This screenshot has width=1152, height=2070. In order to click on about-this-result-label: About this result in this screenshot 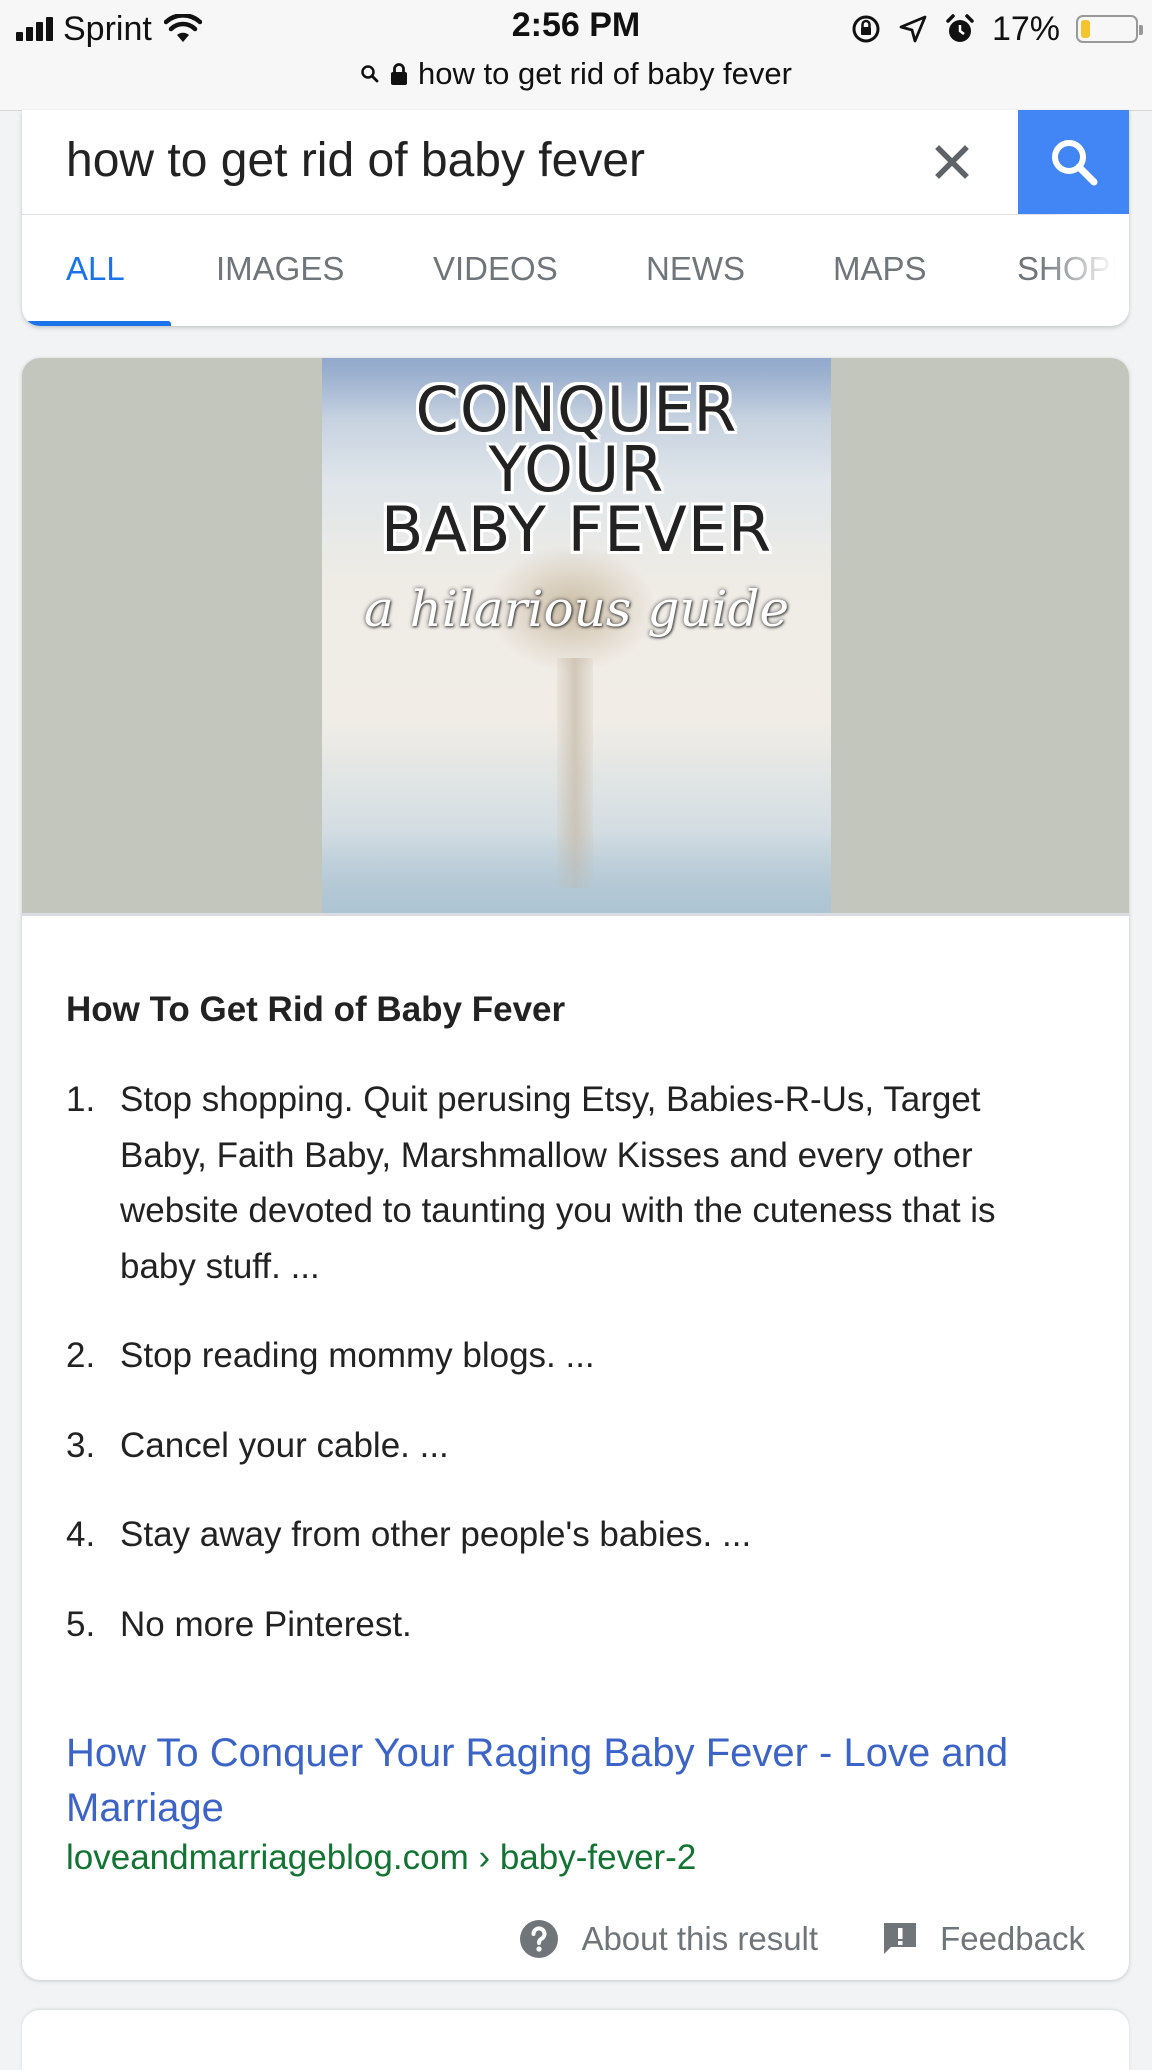, I will do `click(700, 1938)`.